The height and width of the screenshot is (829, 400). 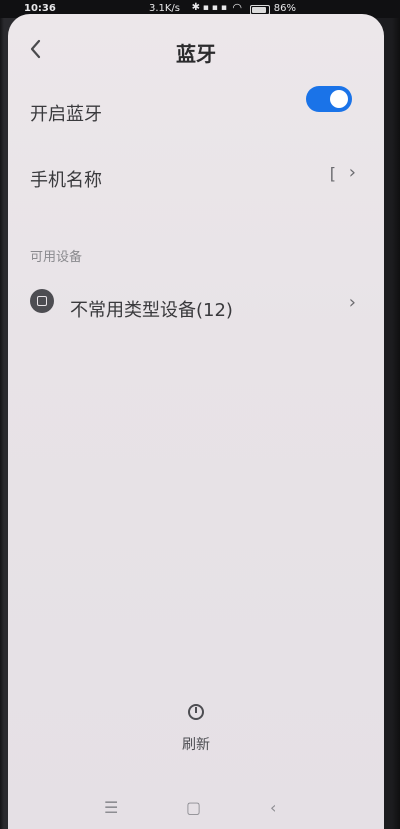 What do you see at coordinates (284, 8) in the screenshot?
I see `battery-percent: 86%` at bounding box center [284, 8].